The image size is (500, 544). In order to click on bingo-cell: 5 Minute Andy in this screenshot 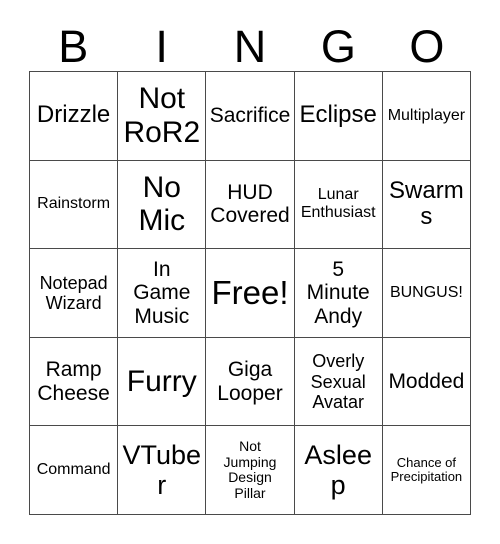, I will do `click(338, 293)`.